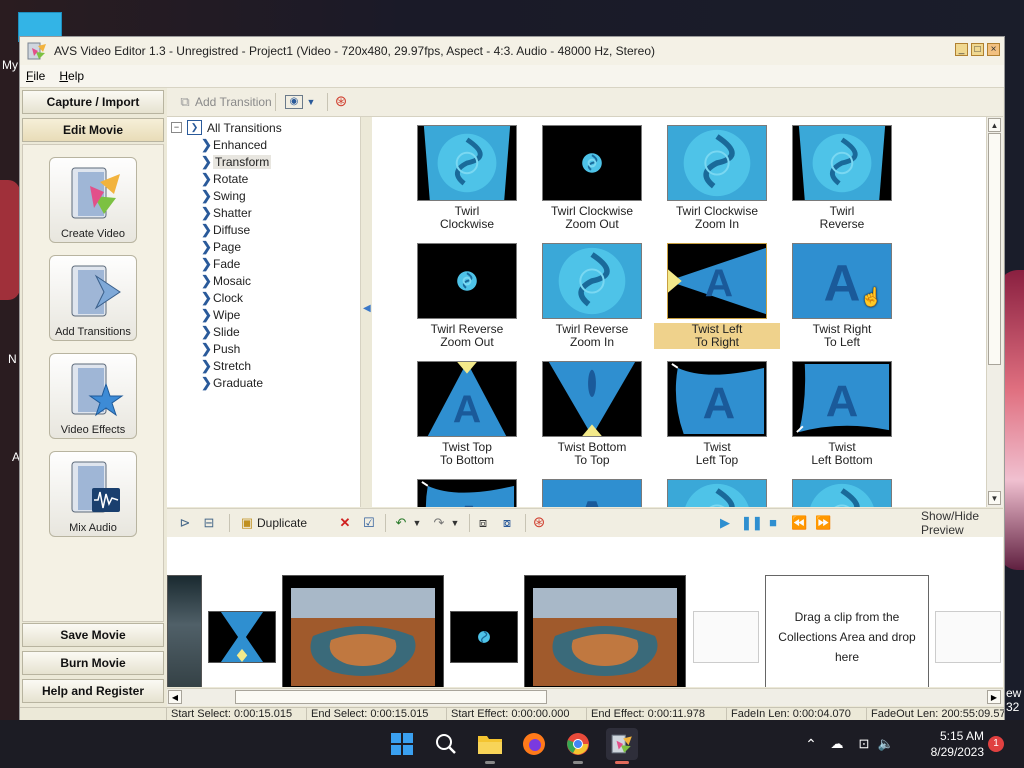 The height and width of the screenshot is (768, 1024). Describe the element at coordinates (93, 102) in the screenshot. I see `capture-import-button: Capture / Import` at that location.